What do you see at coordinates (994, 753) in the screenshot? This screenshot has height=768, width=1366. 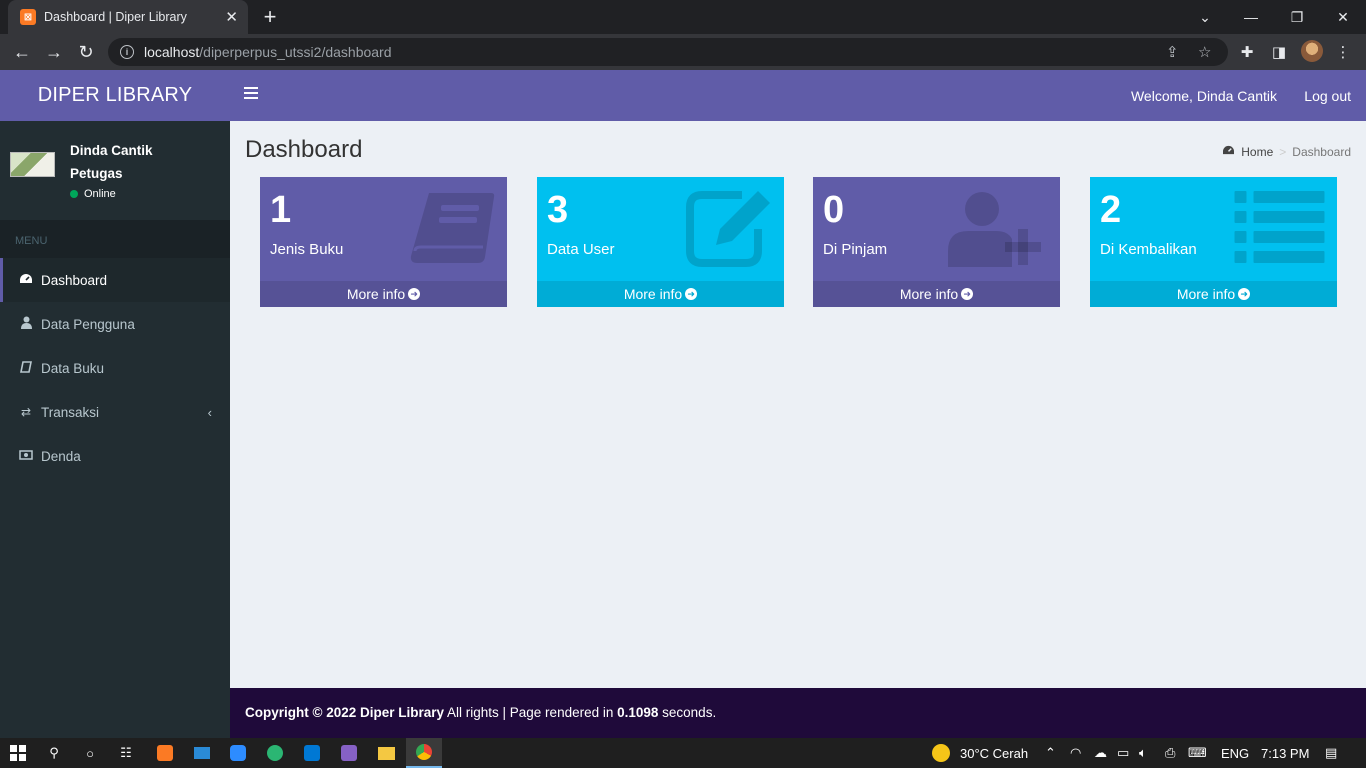 I see `weather-text: 30°C Cerah` at bounding box center [994, 753].